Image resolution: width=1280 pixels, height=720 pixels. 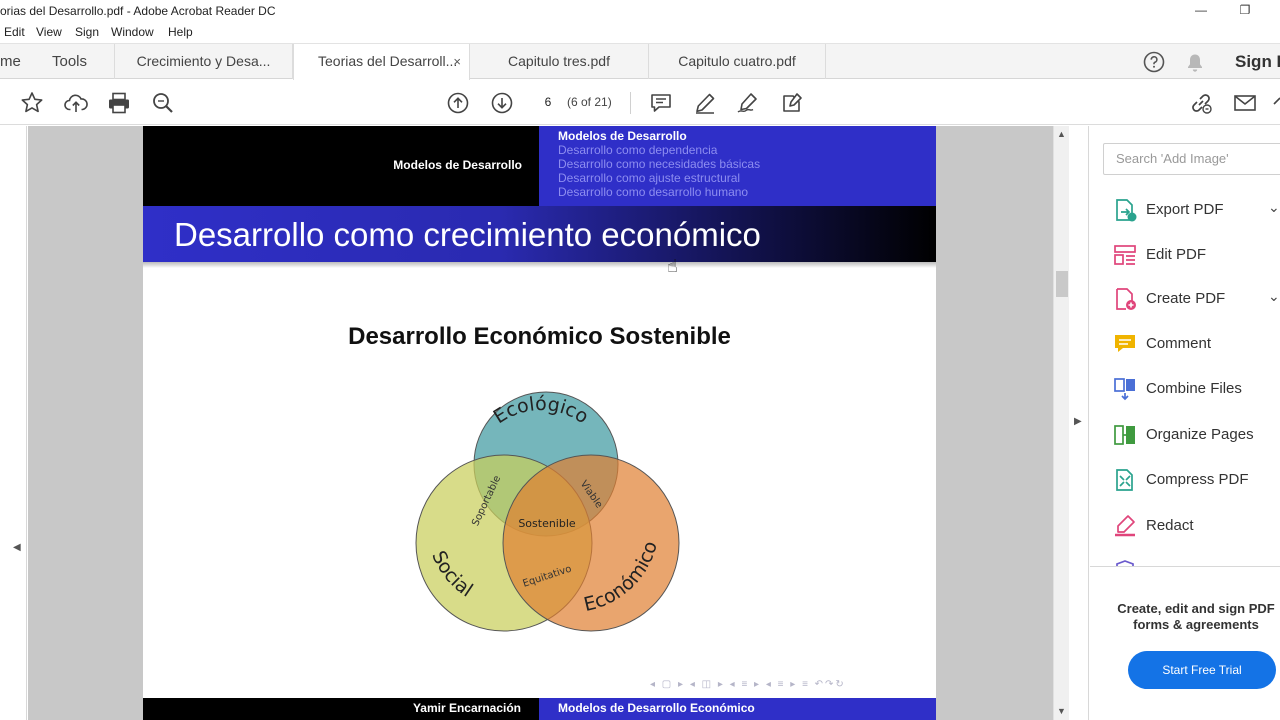 I want to click on tool-partially-hidden, so click(x=1196, y=561).